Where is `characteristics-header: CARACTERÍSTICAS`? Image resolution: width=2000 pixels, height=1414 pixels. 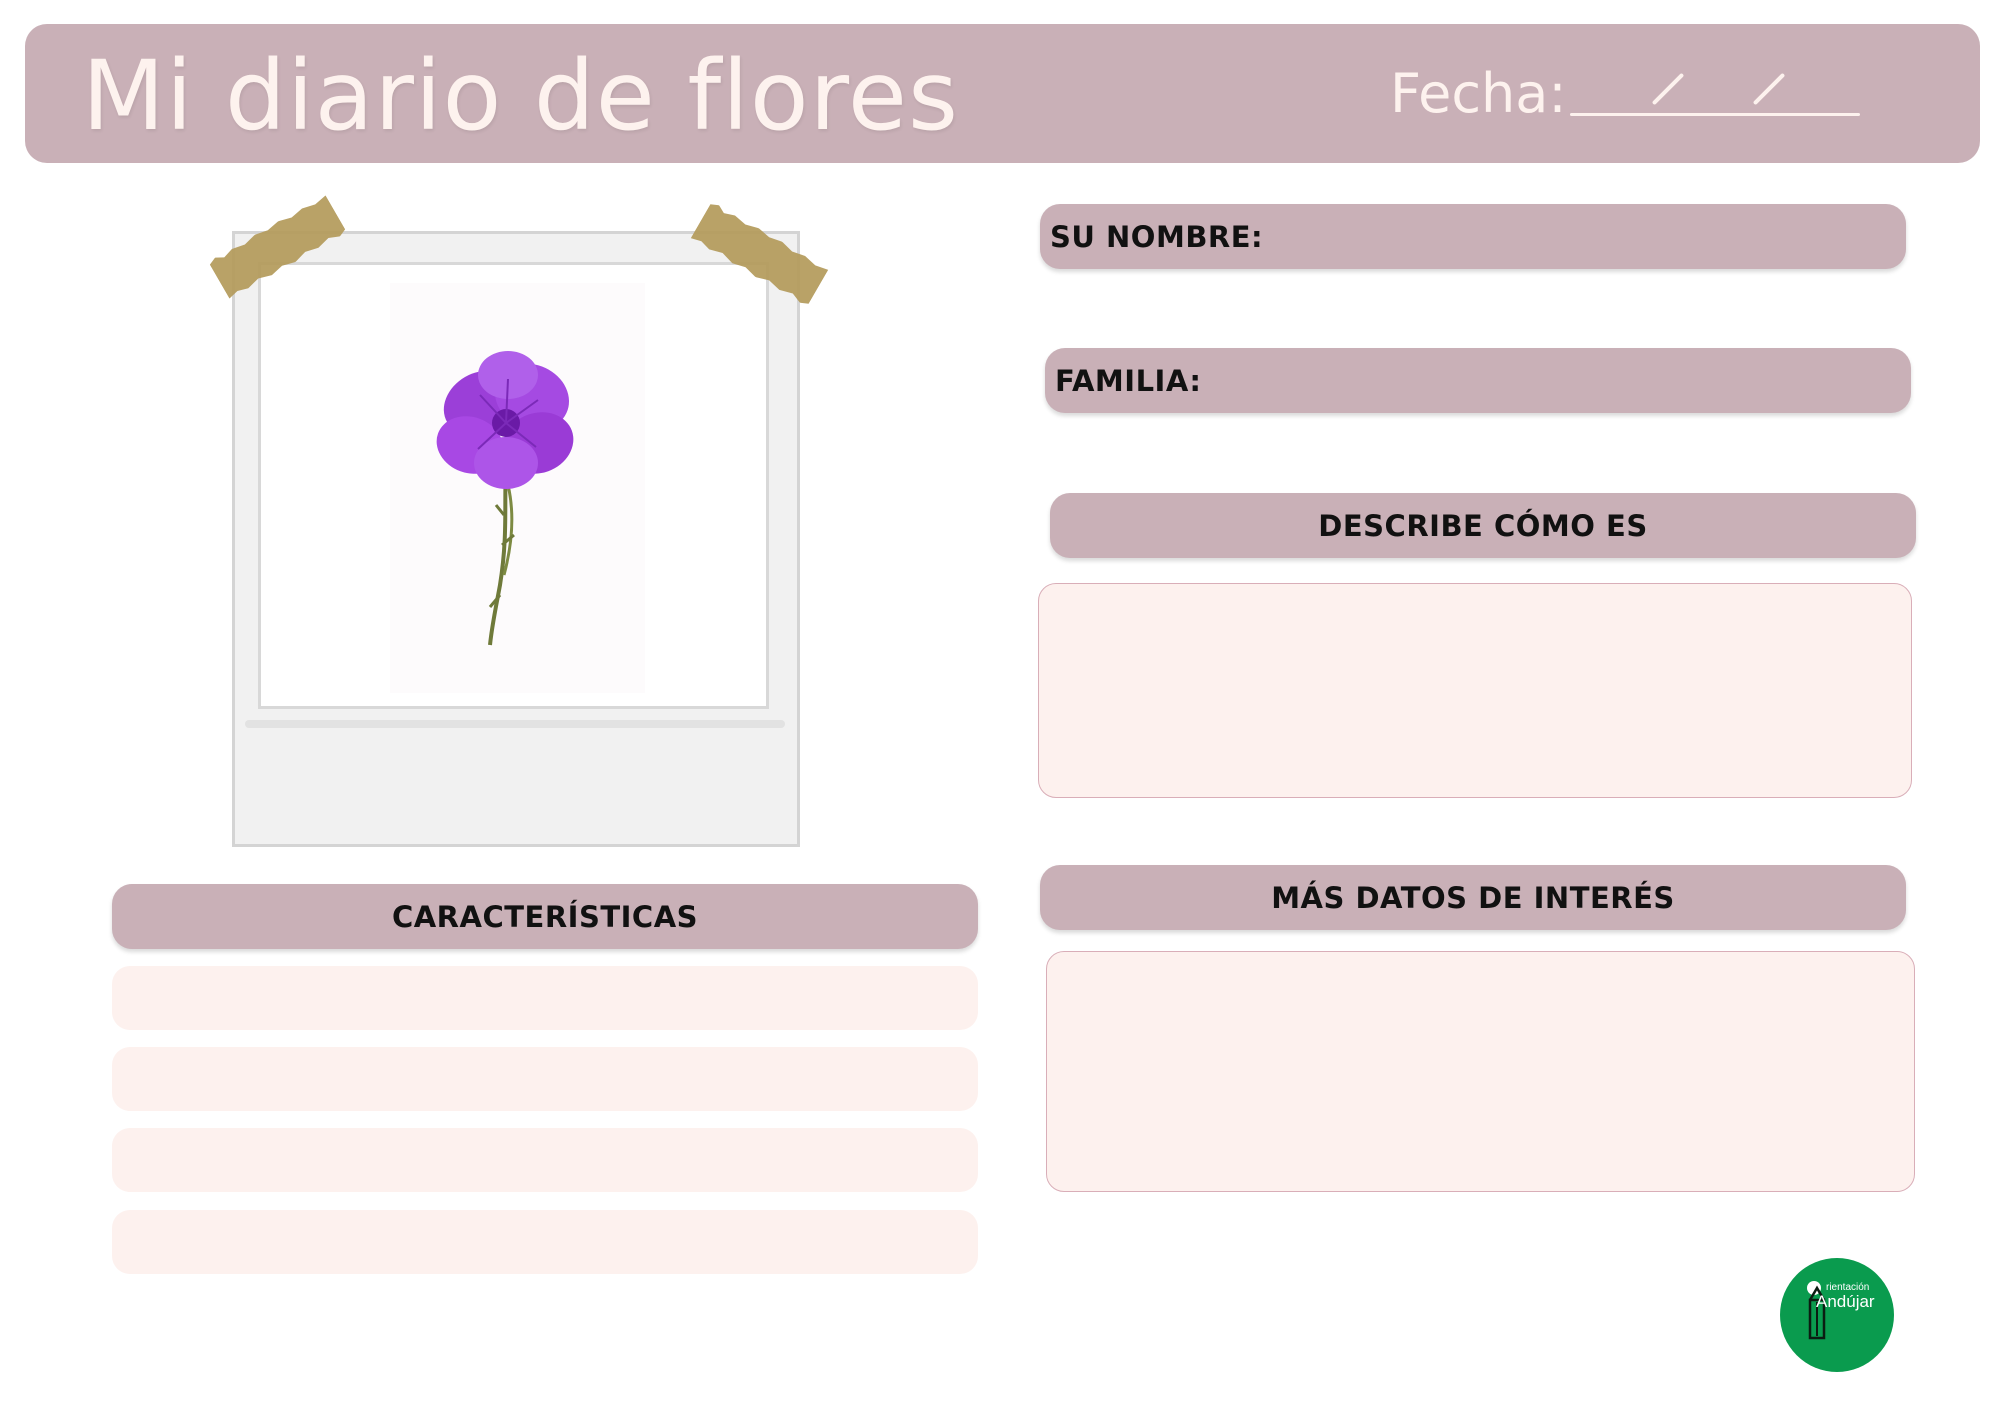
characteristics-header: CARACTERÍSTICAS is located at coordinates (545, 916).